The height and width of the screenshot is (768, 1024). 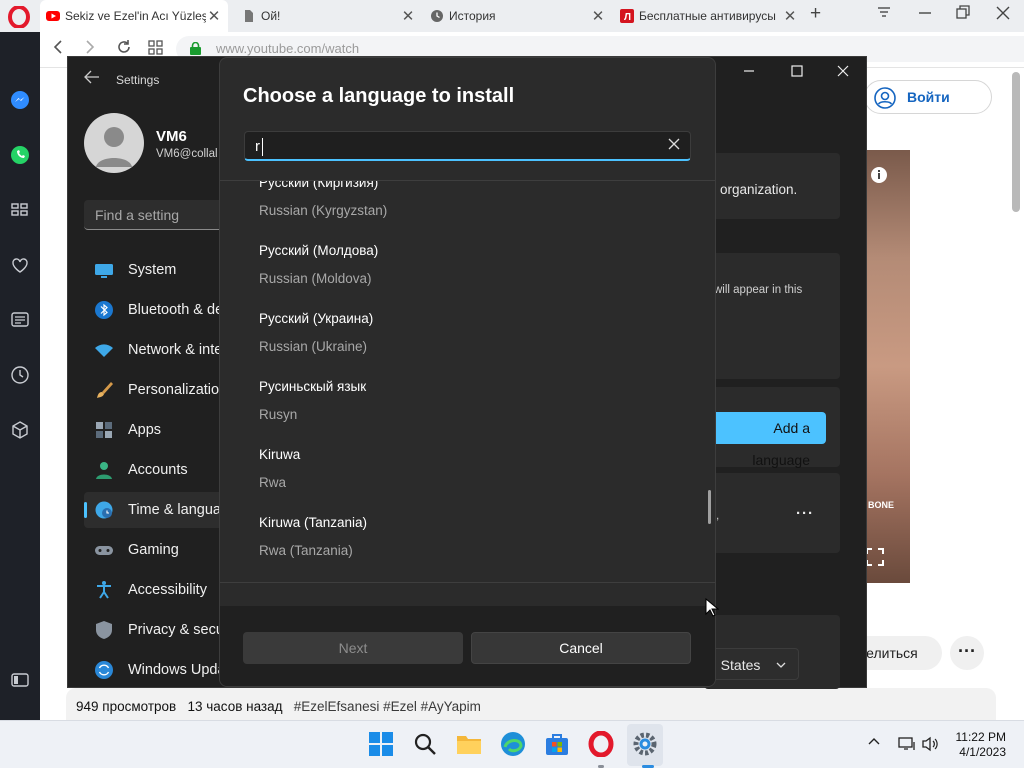 I want to click on settings-minimize-icon, so click(x=749, y=72).